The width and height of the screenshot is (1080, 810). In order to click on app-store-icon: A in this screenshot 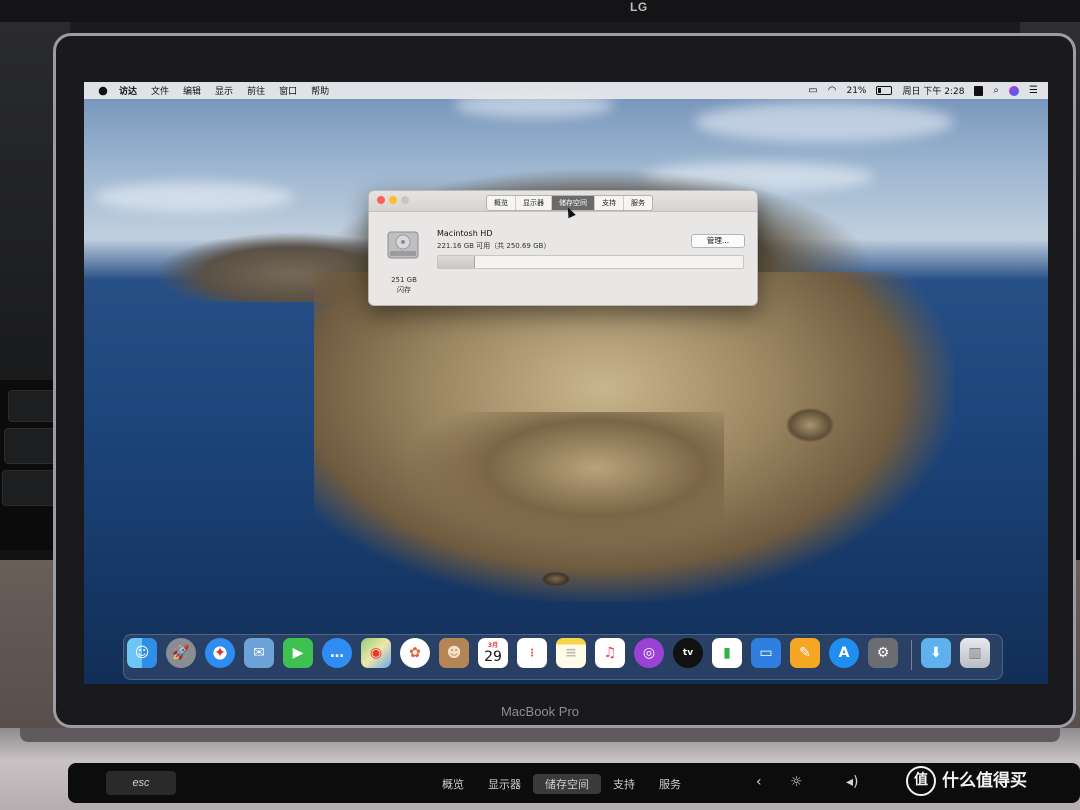, I will do `click(844, 653)`.